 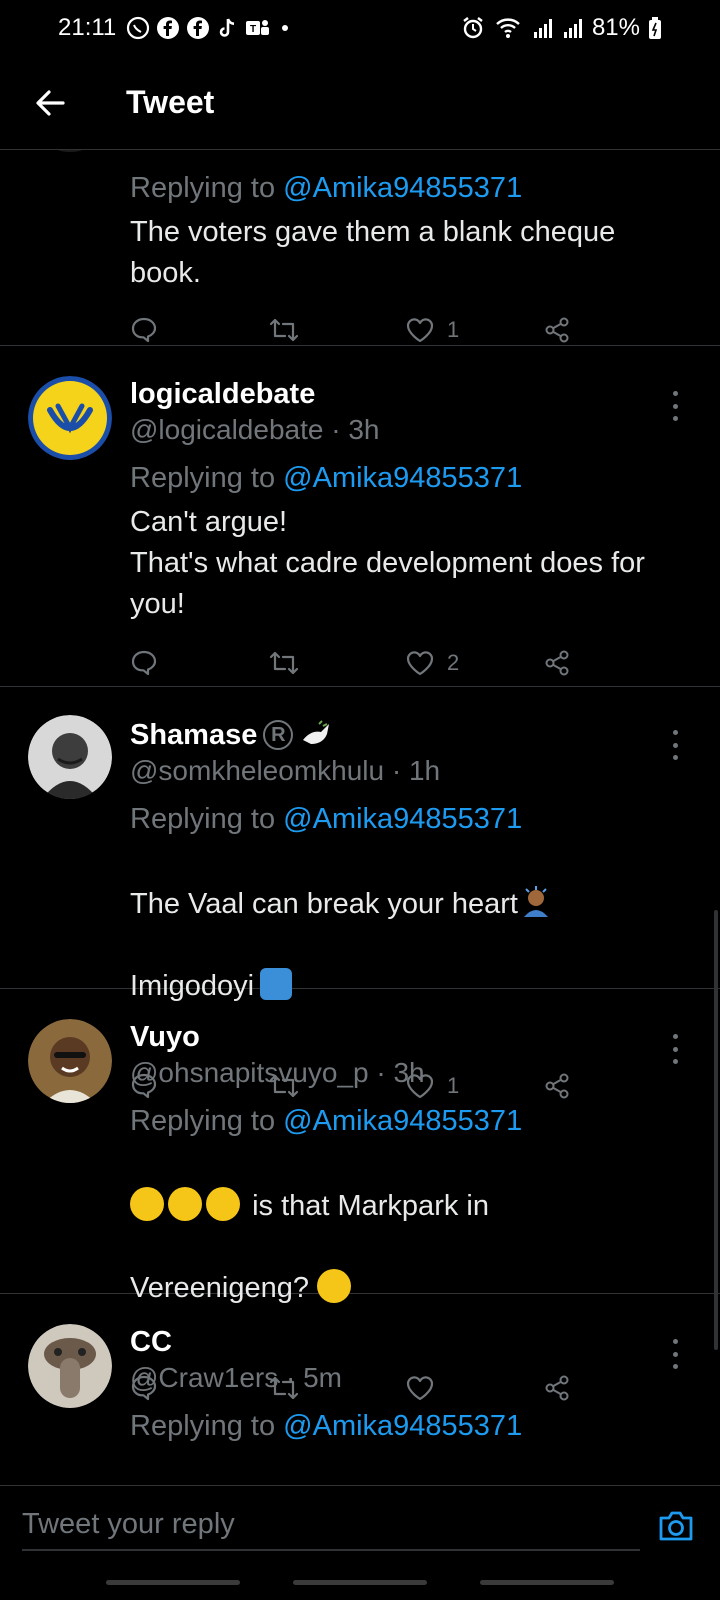 I want to click on alarm-icon, so click(x=473, y=28).